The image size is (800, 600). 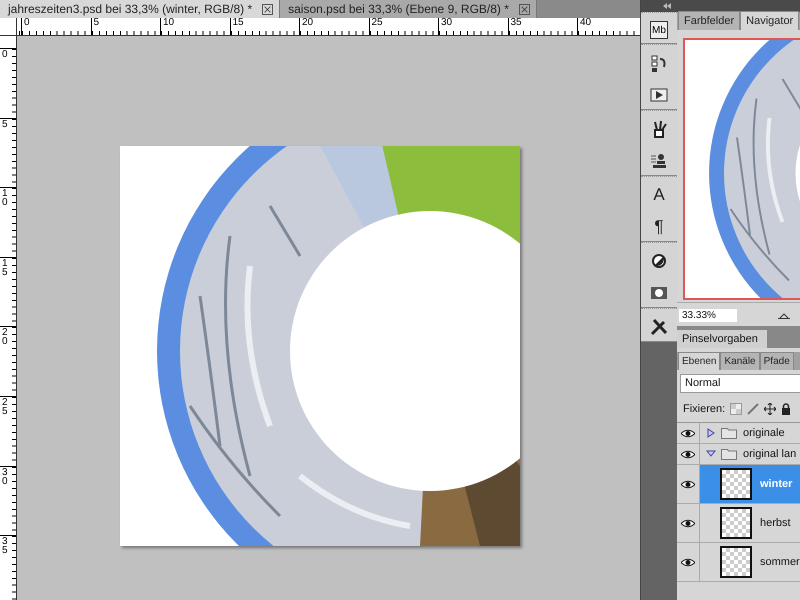 I want to click on document-tab: jahreszeiten3.psd bei 33,3% (winter, RGB/8) *, so click(x=140, y=9).